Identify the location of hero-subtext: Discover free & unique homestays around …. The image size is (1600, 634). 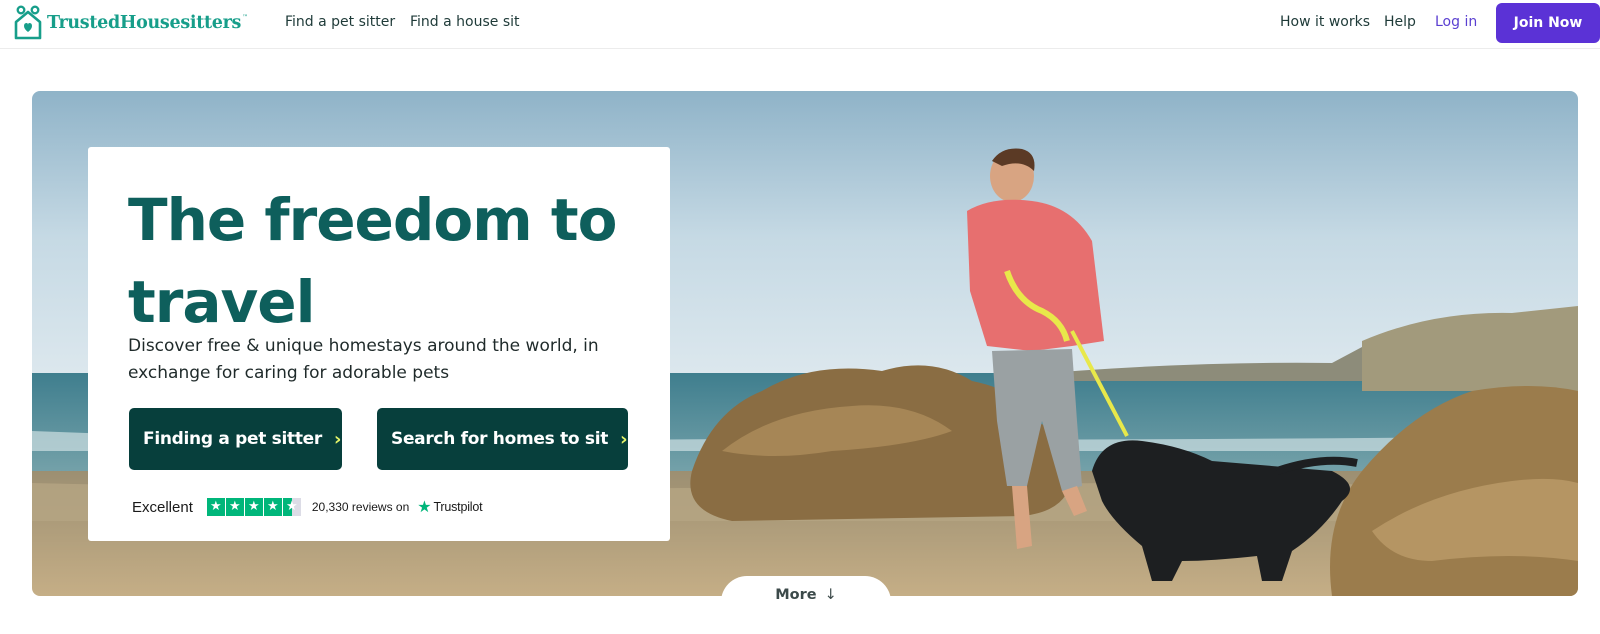
(363, 359).